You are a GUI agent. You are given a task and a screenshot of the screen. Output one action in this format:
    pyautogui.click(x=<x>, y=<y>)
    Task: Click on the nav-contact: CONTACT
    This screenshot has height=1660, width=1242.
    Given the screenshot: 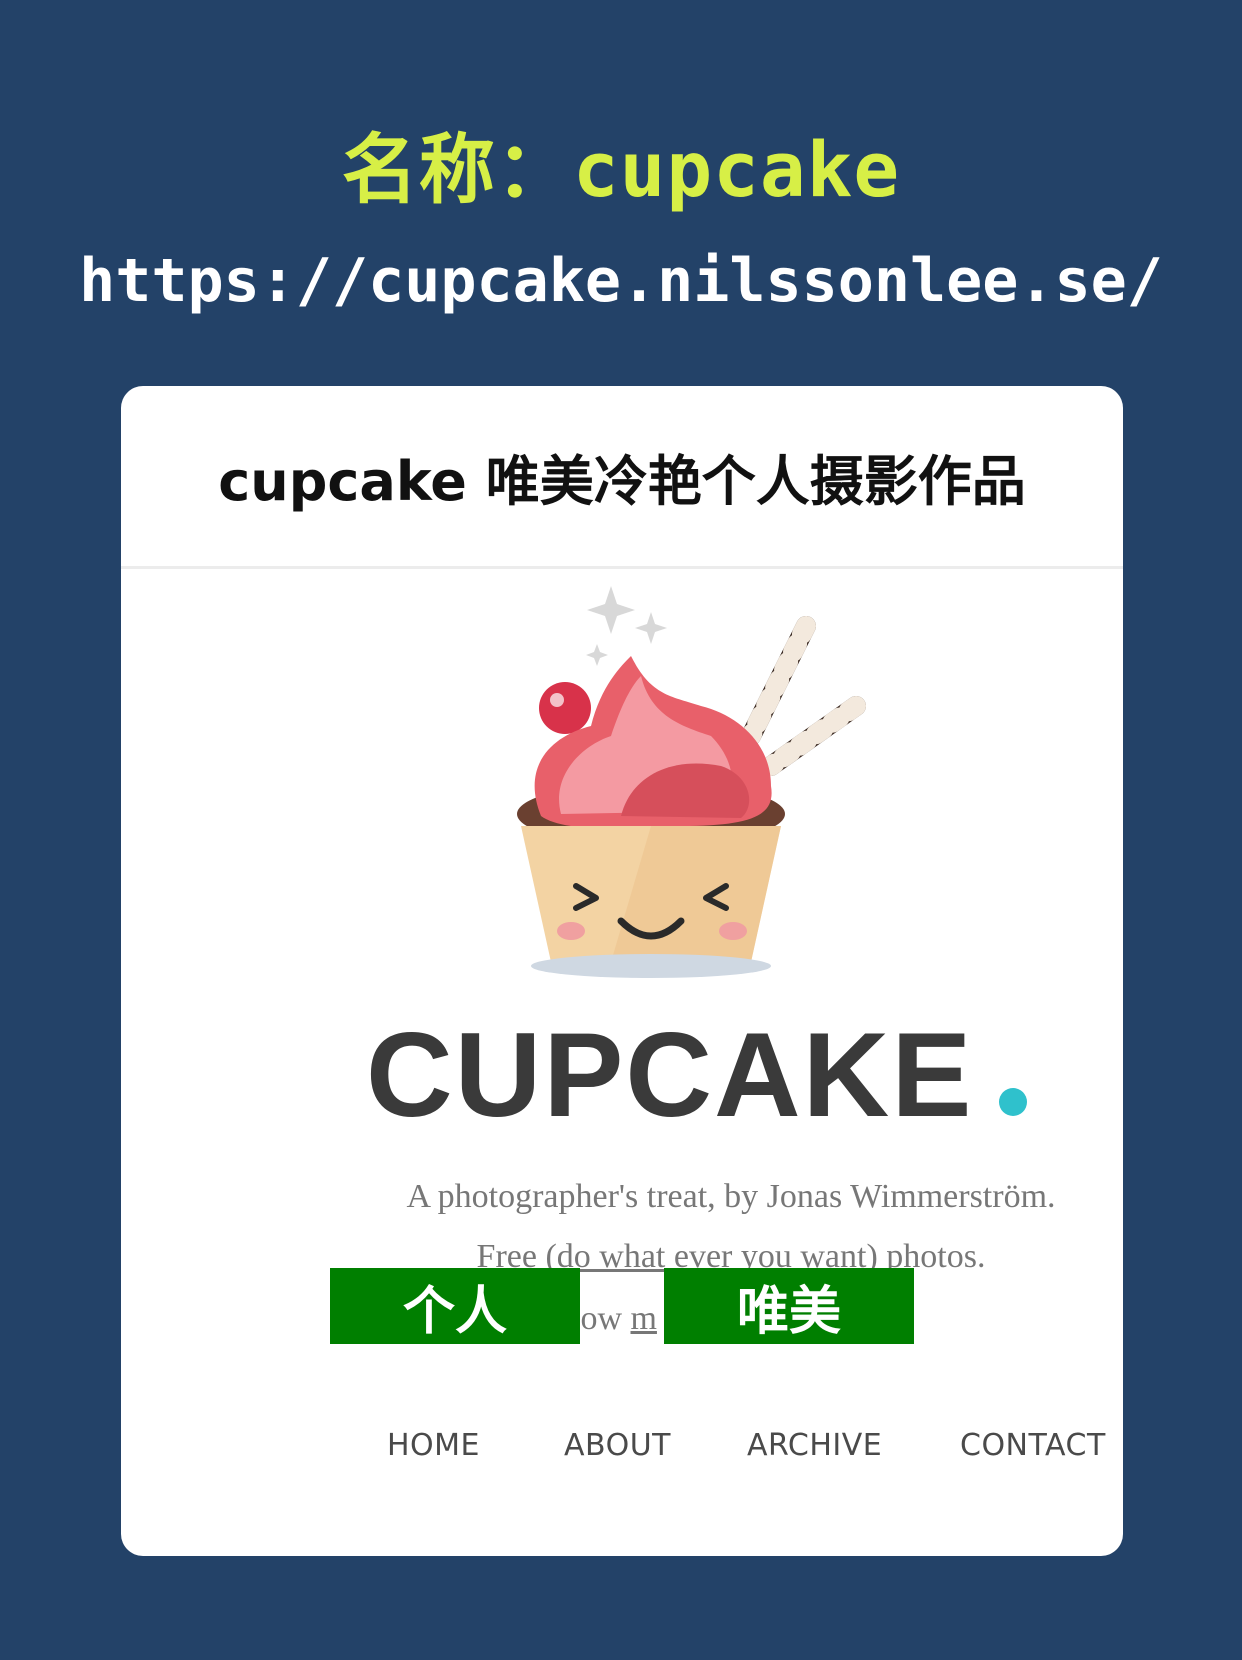 What is the action you would take?
    pyautogui.click(x=1033, y=1445)
    